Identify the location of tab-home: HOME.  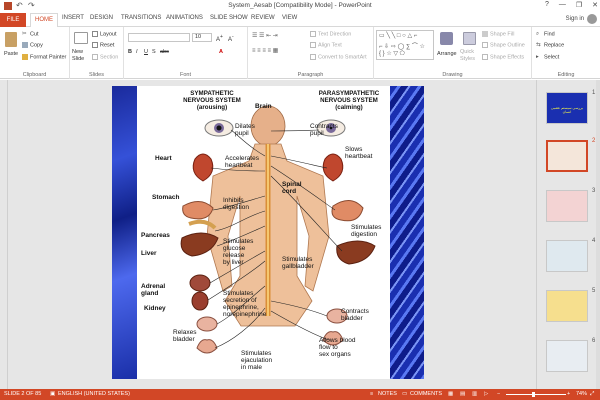
(44, 20).